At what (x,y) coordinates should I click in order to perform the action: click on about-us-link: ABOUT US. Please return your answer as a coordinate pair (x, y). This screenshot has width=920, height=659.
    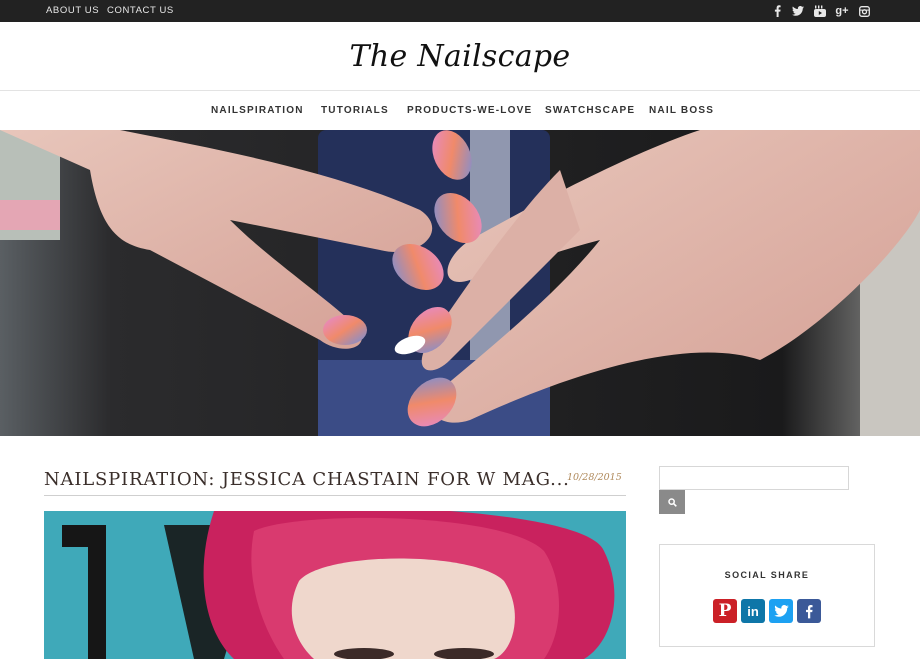
    Looking at the image, I should click on (72, 10).